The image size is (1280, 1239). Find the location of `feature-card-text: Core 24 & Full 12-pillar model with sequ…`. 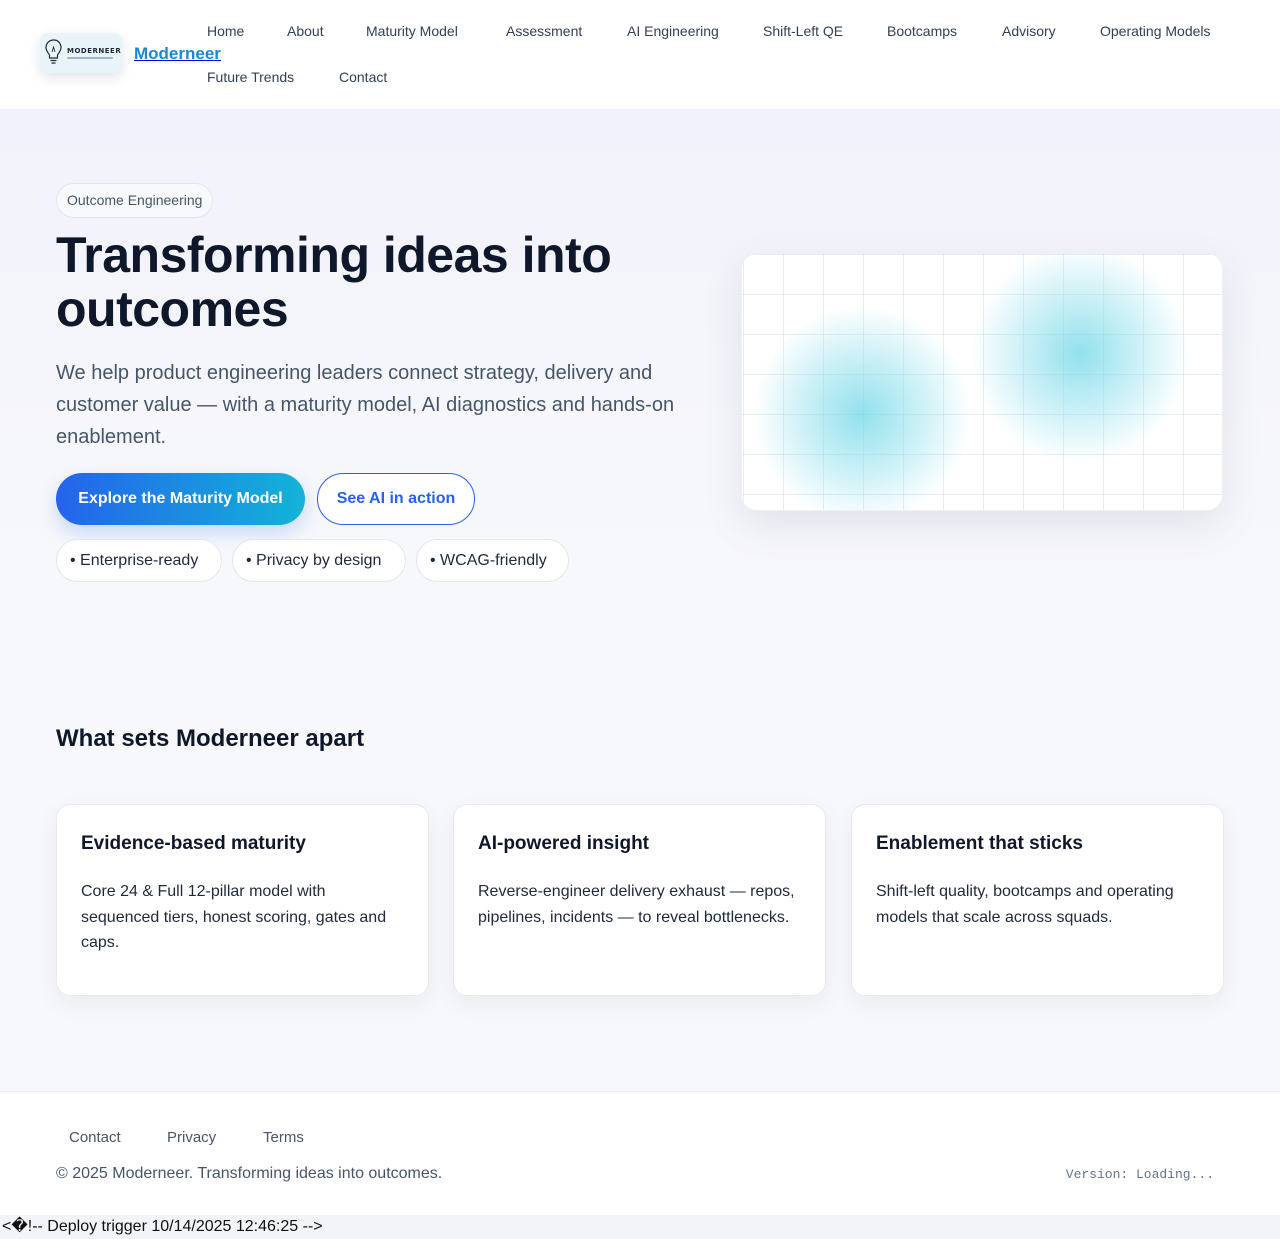

feature-card-text: Core 24 & Full 12-pillar model with sequ… is located at coordinates (234, 917).